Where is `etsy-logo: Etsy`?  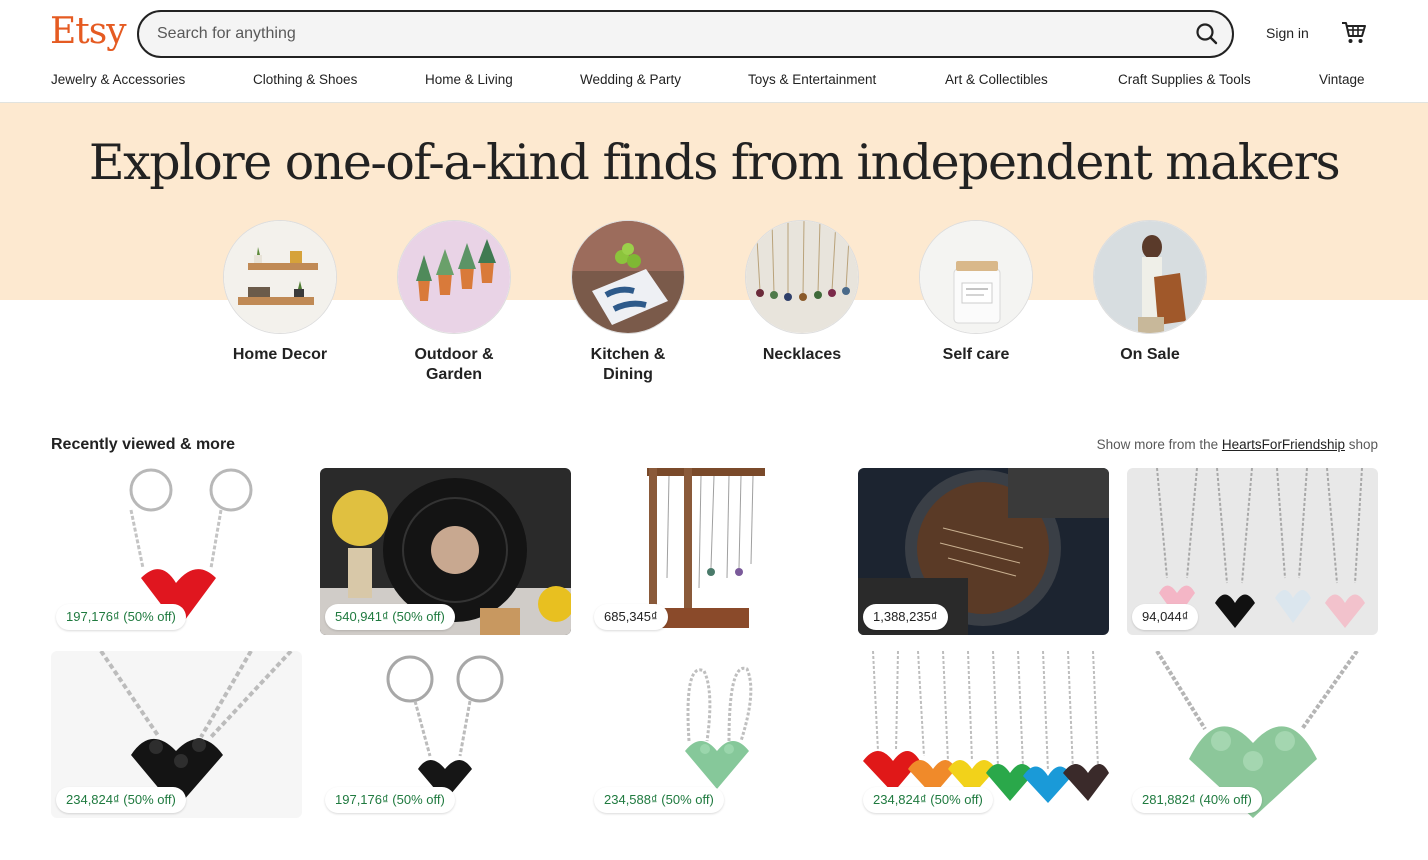 etsy-logo: Etsy is located at coordinates (88, 31).